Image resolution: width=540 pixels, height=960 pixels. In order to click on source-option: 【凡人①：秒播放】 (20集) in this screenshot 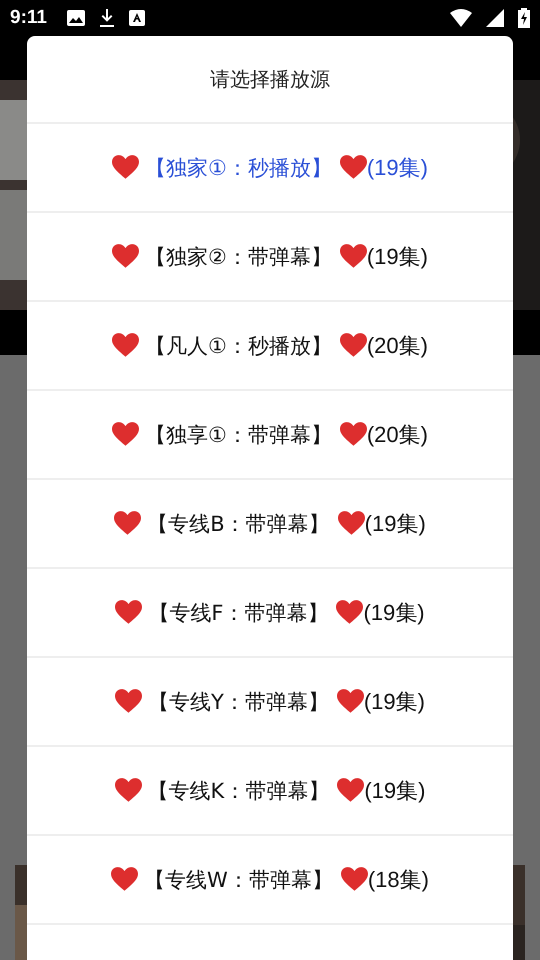, I will do `click(270, 346)`.